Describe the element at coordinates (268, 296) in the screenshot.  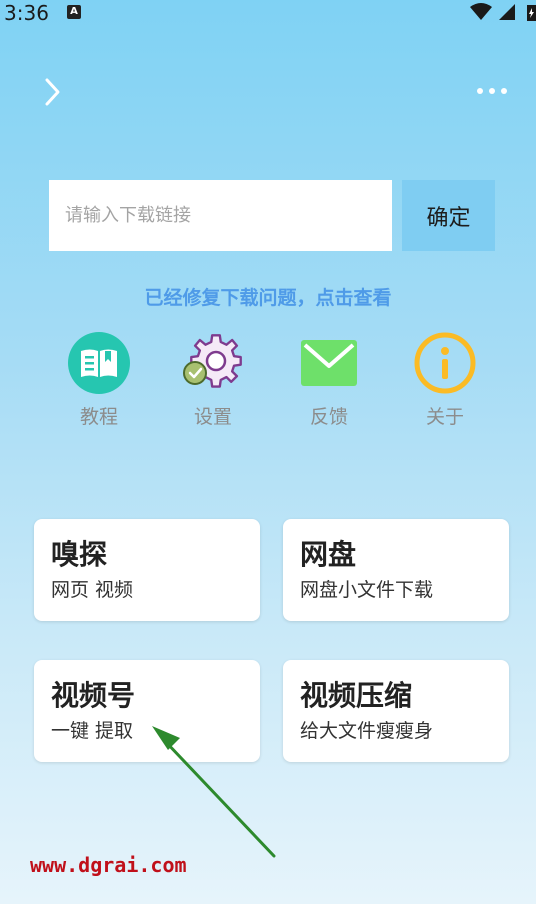
I see `repair-notice-link: 已经修复下载问题，点击查看` at that location.